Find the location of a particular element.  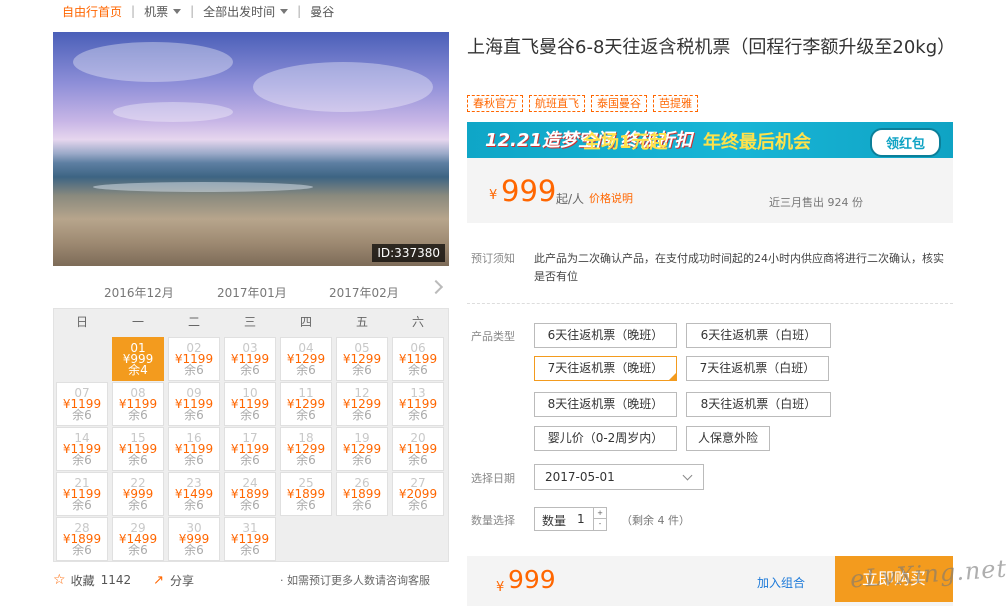

calendar-day-cell: 27 ¥2099 余6 is located at coordinates (418, 494).